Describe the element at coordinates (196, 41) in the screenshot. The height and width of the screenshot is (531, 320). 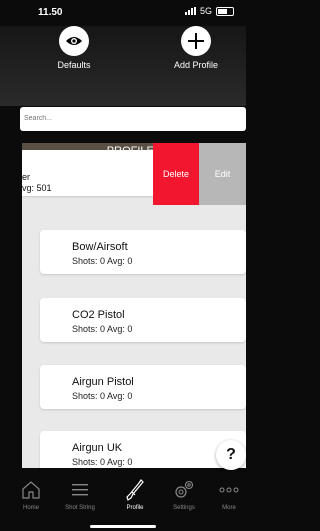
I see `plus-icon` at that location.